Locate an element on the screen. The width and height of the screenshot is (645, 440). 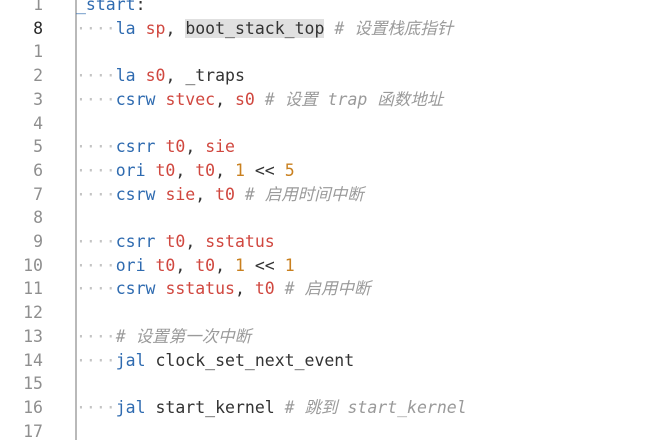
code-line: 8 ····la sp, boot_stack_top # 设置栈底指针 is located at coordinates (322, 29).